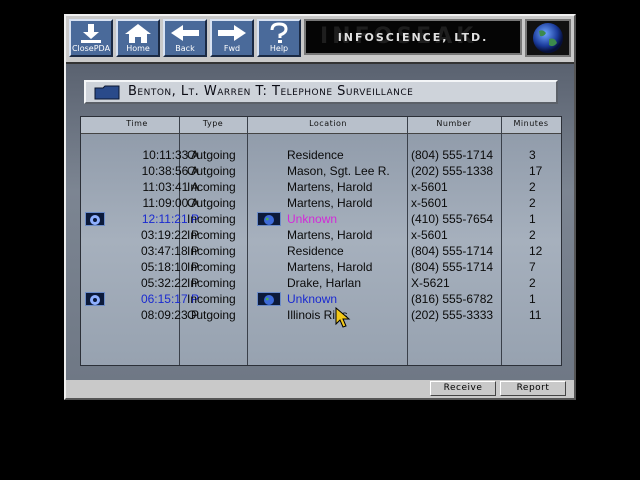 This screenshot has height=480, width=640. I want to click on report-button: Report, so click(533, 388).